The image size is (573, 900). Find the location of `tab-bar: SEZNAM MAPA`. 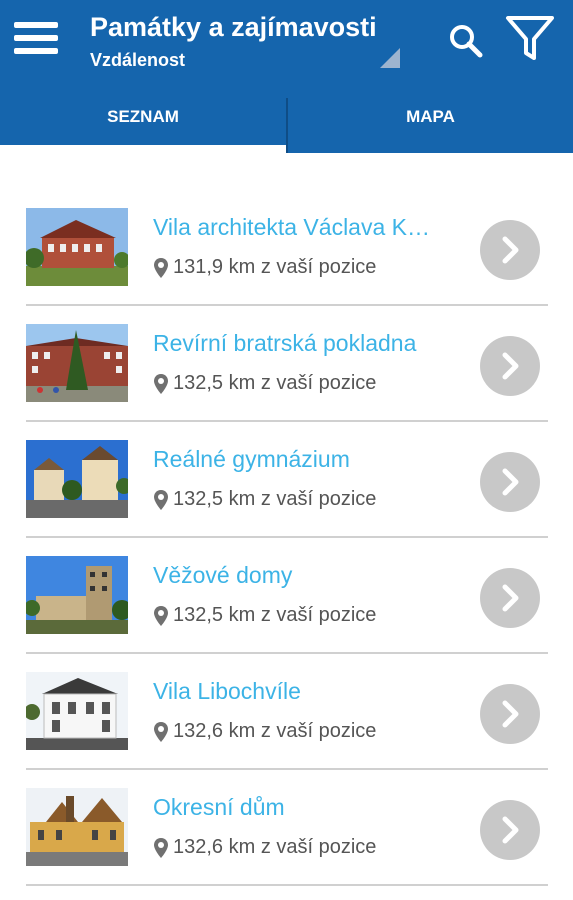

tab-bar: SEZNAM MAPA is located at coordinates (286, 120).